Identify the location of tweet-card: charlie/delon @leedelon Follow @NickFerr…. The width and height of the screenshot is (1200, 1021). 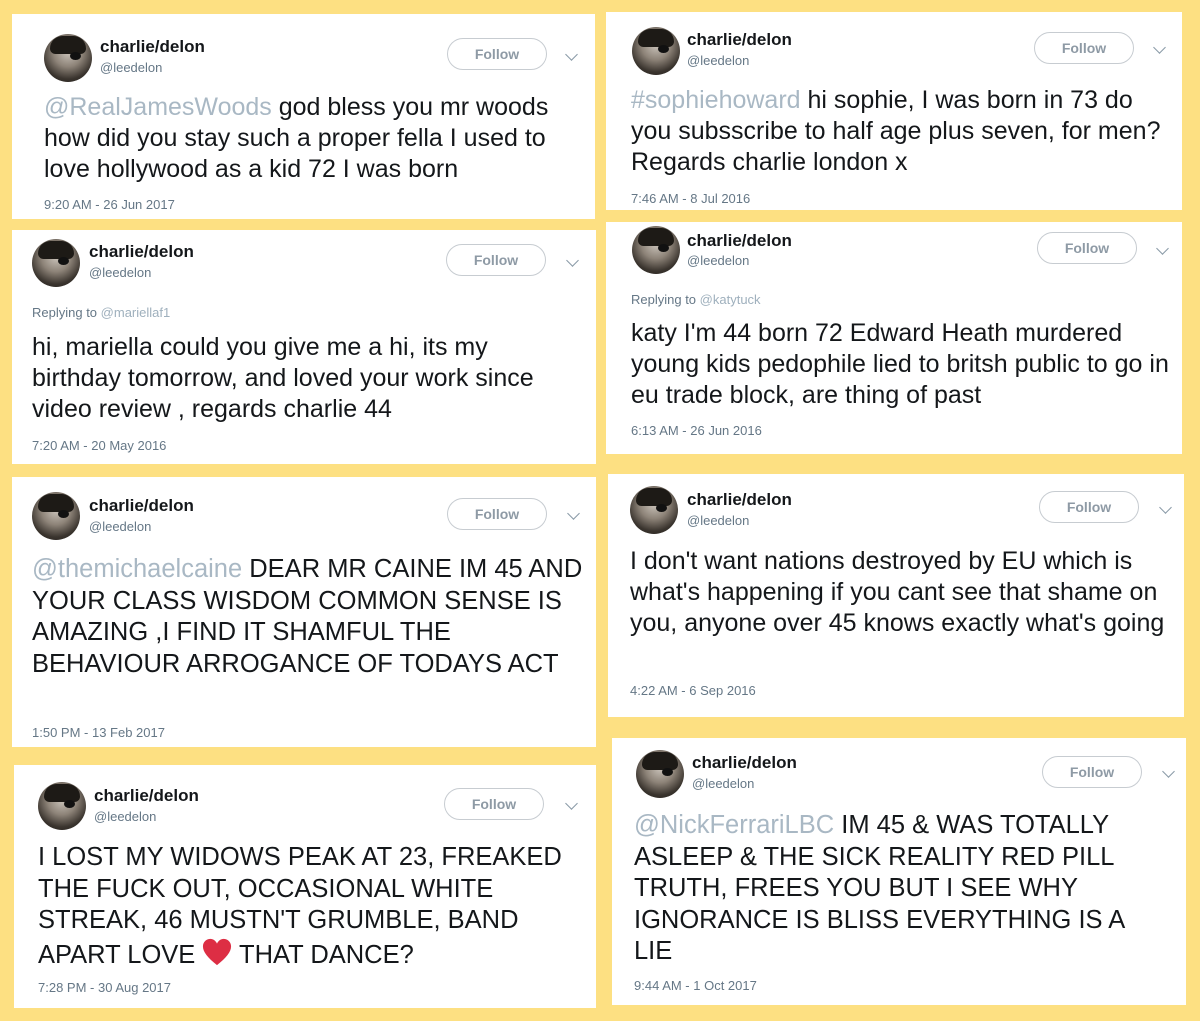
(899, 871).